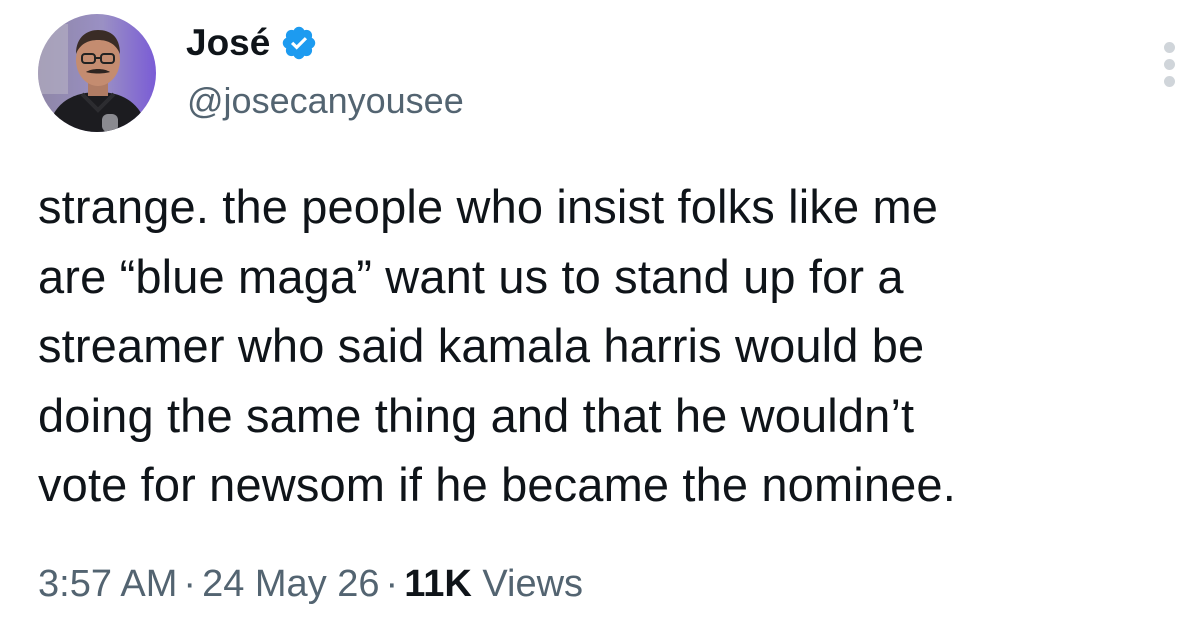 Image resolution: width=1200 pixels, height=640 pixels. What do you see at coordinates (481, 345) in the screenshot?
I see `tweet-text-line: streamer who said kamala harris would be` at bounding box center [481, 345].